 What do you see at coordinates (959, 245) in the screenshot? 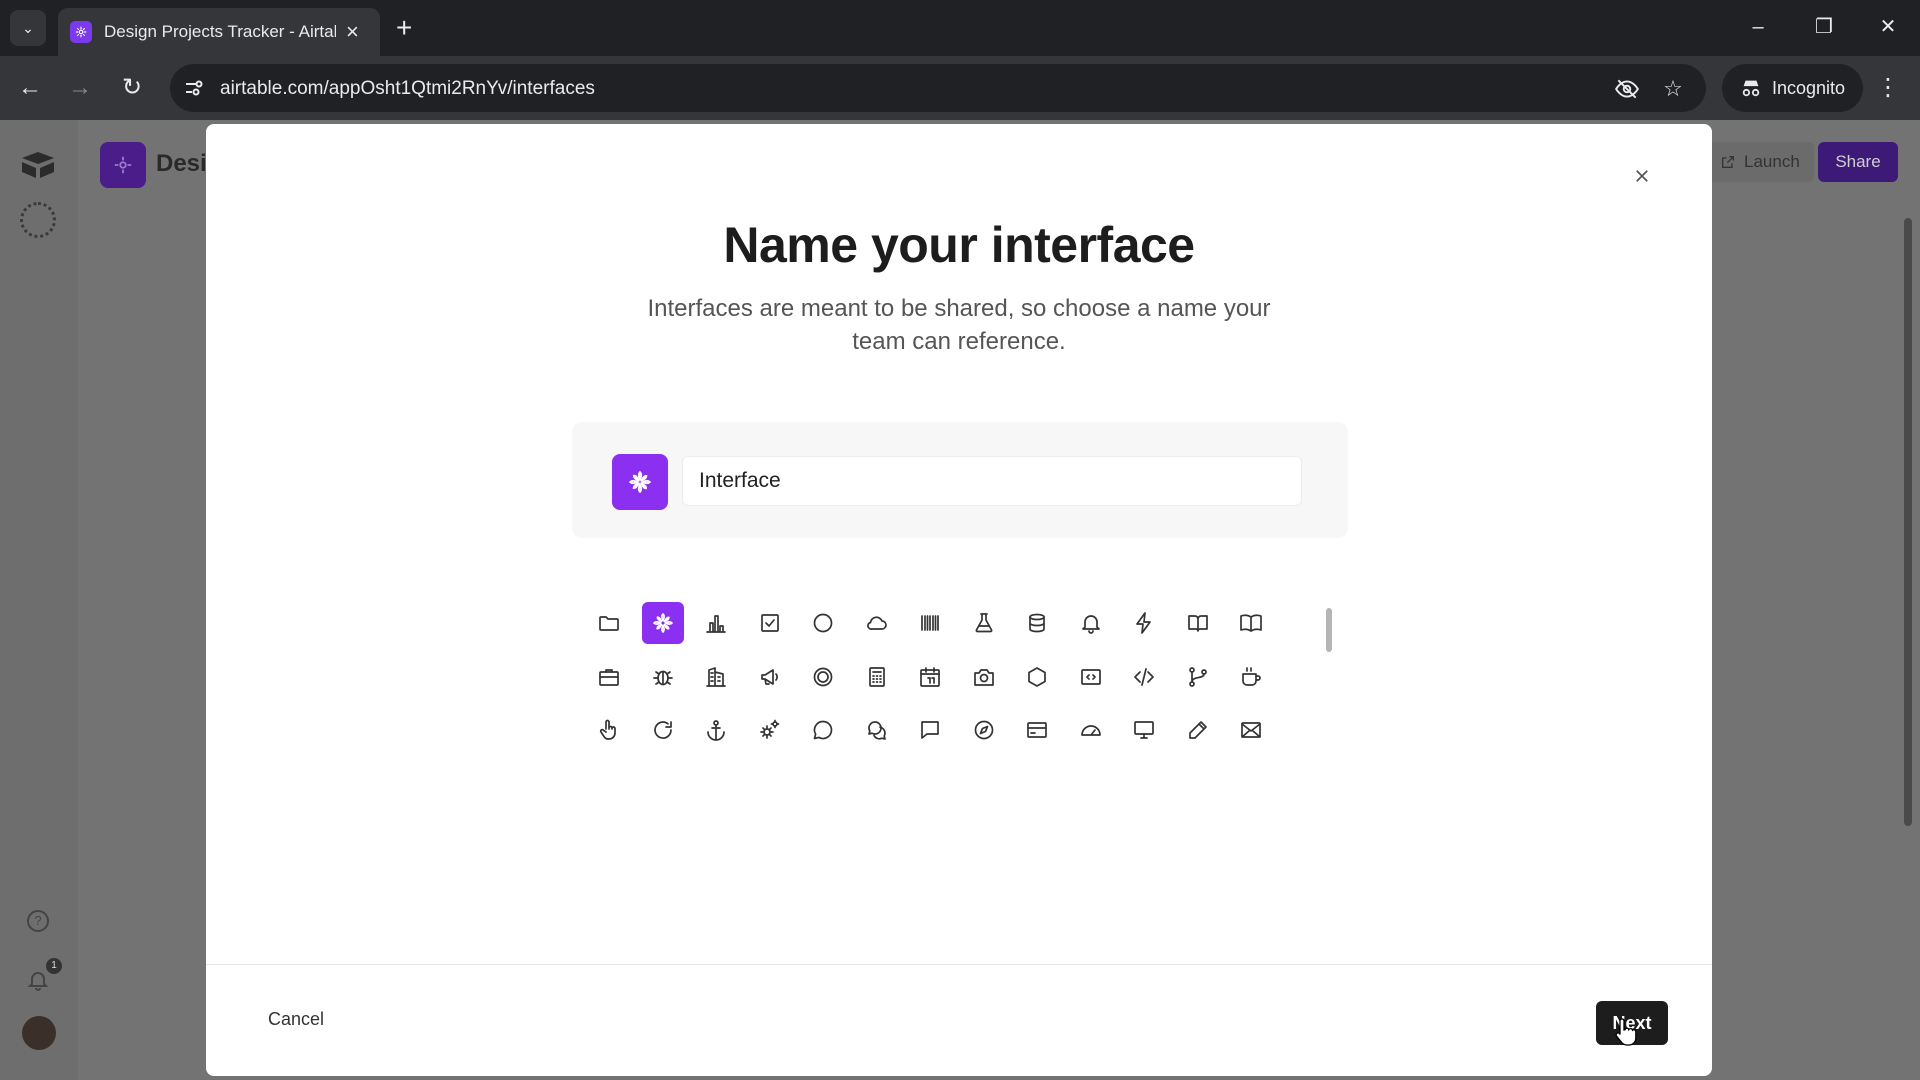
I see `dialog-title: Name your interface` at bounding box center [959, 245].